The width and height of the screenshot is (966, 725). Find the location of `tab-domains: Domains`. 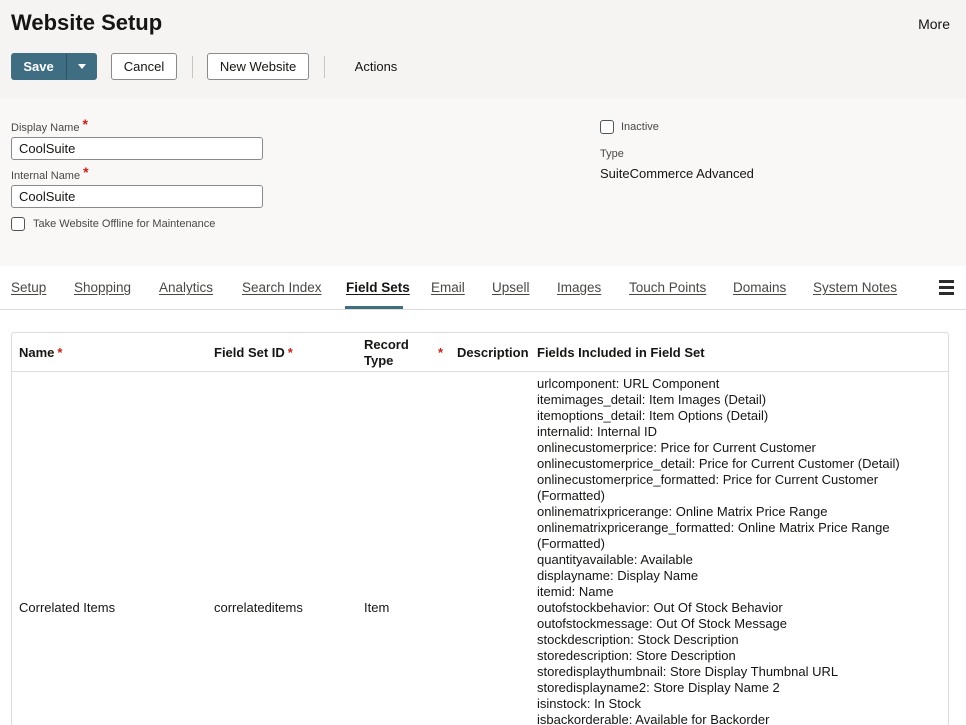

tab-domains: Domains is located at coordinates (759, 287).